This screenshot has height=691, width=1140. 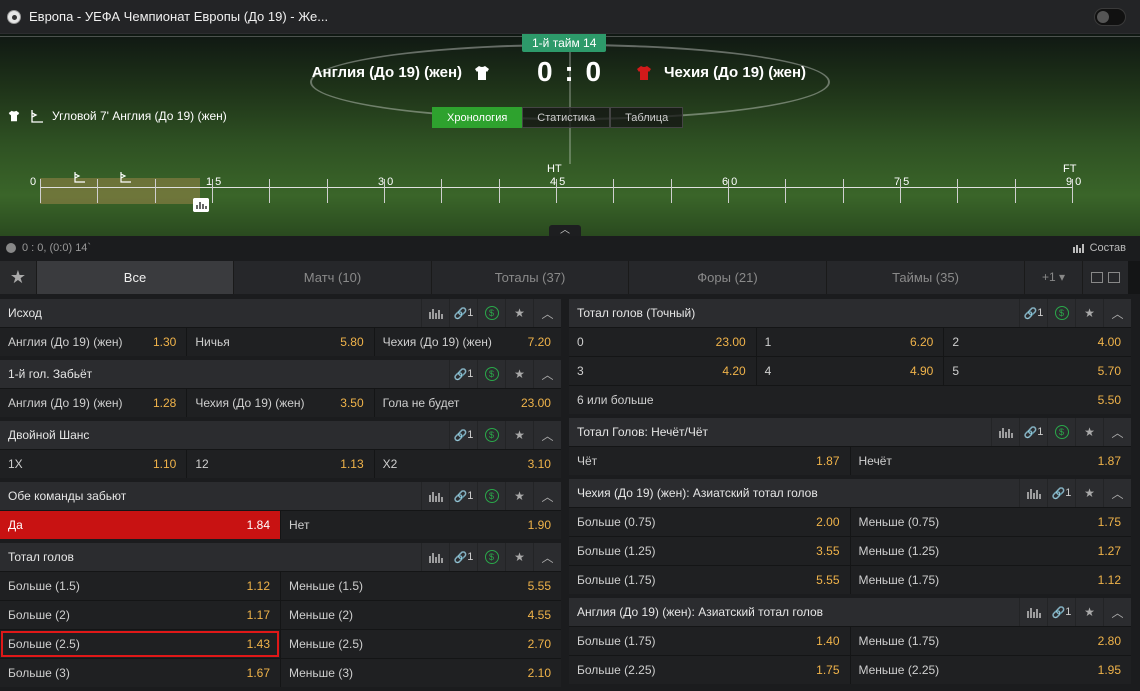 What do you see at coordinates (709, 670) in the screenshot?
I see `odds-button: Больше (2.25) 1.75` at bounding box center [709, 670].